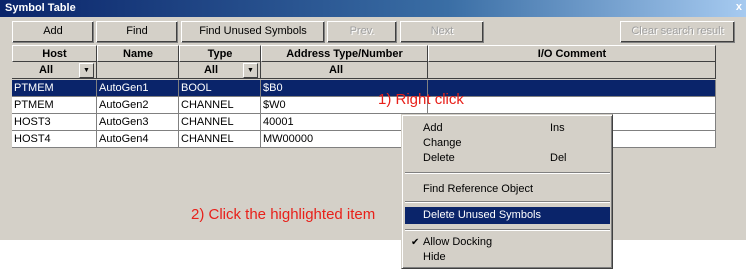  I want to click on menu-item-delete-unused-symbols: Delete Unused Symbols, so click(507, 215).